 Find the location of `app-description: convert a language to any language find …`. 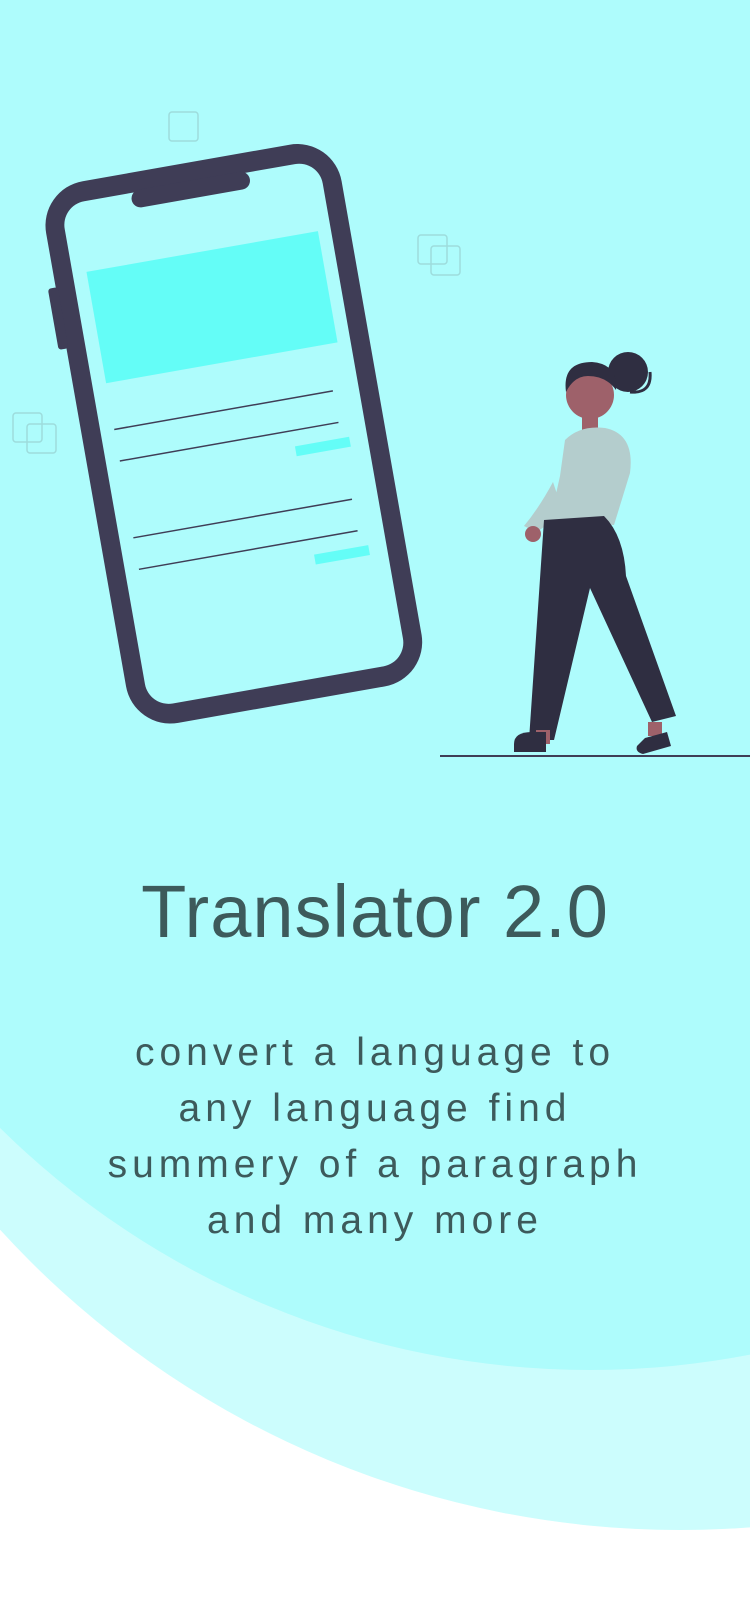

app-description: convert a language to any language find … is located at coordinates (375, 1136).